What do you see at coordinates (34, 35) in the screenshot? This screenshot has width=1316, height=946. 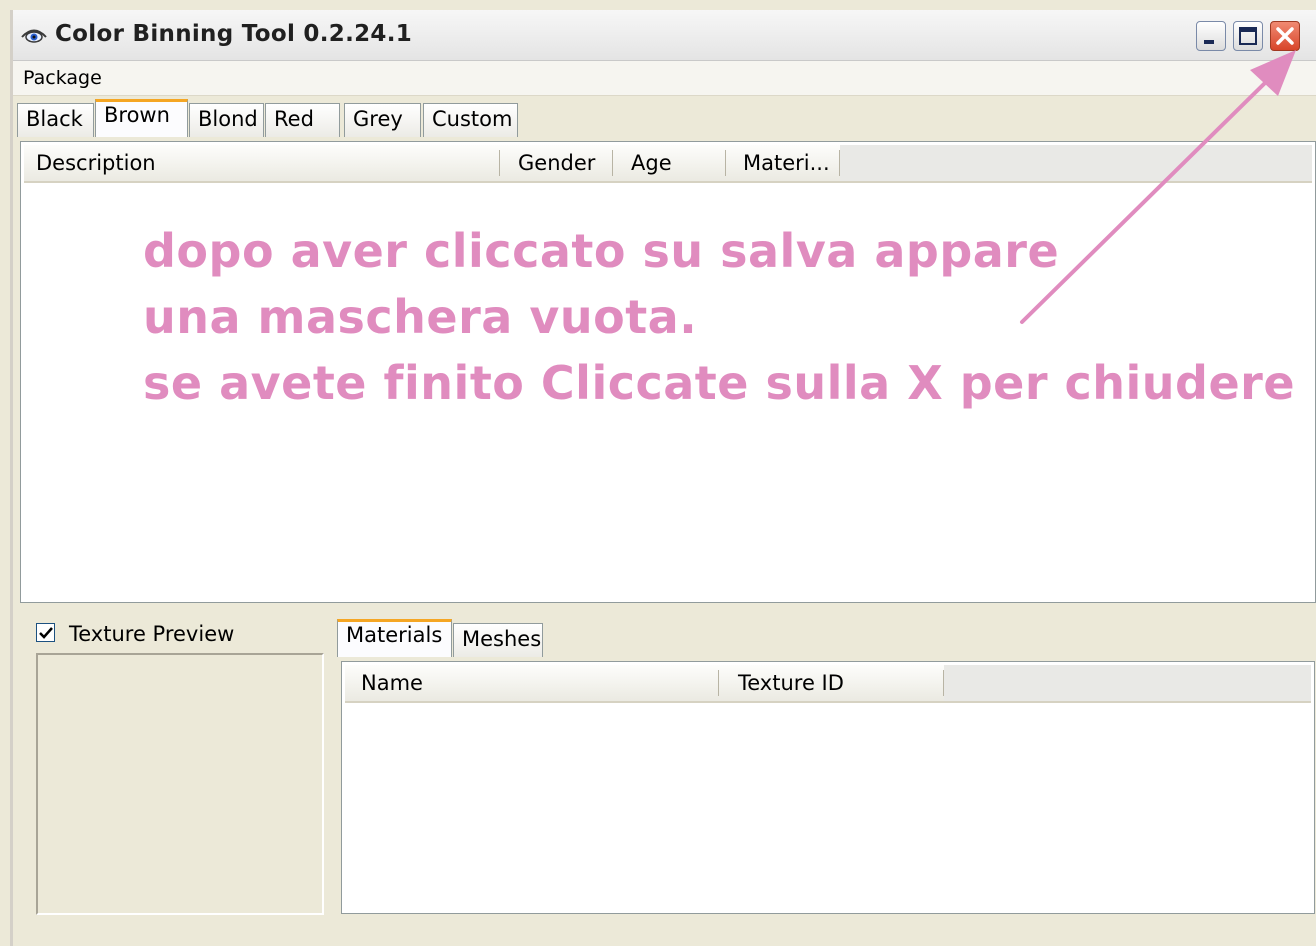 I see `eye-icon` at bounding box center [34, 35].